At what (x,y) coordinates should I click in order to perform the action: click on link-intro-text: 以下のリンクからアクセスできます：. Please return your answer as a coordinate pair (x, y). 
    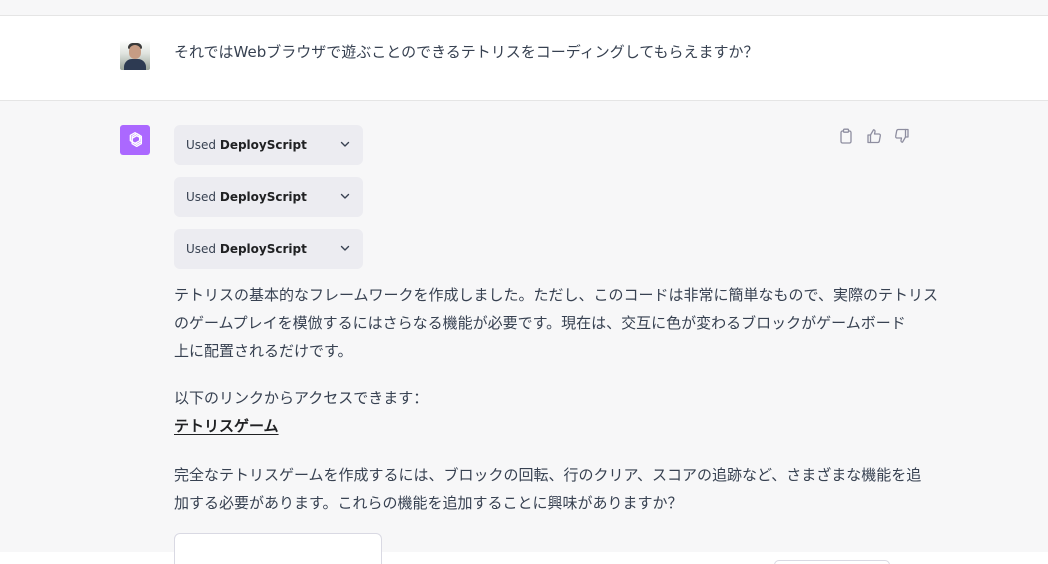
    Looking at the image, I should click on (301, 398).